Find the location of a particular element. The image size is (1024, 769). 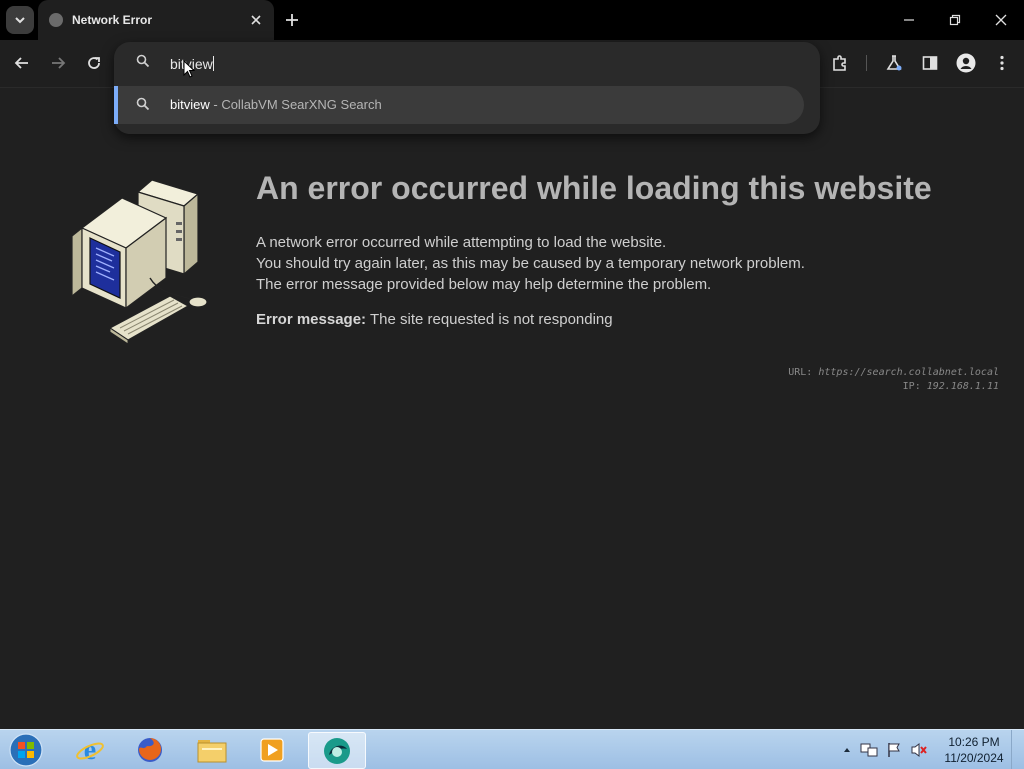

media-player-icon is located at coordinates (272, 749).